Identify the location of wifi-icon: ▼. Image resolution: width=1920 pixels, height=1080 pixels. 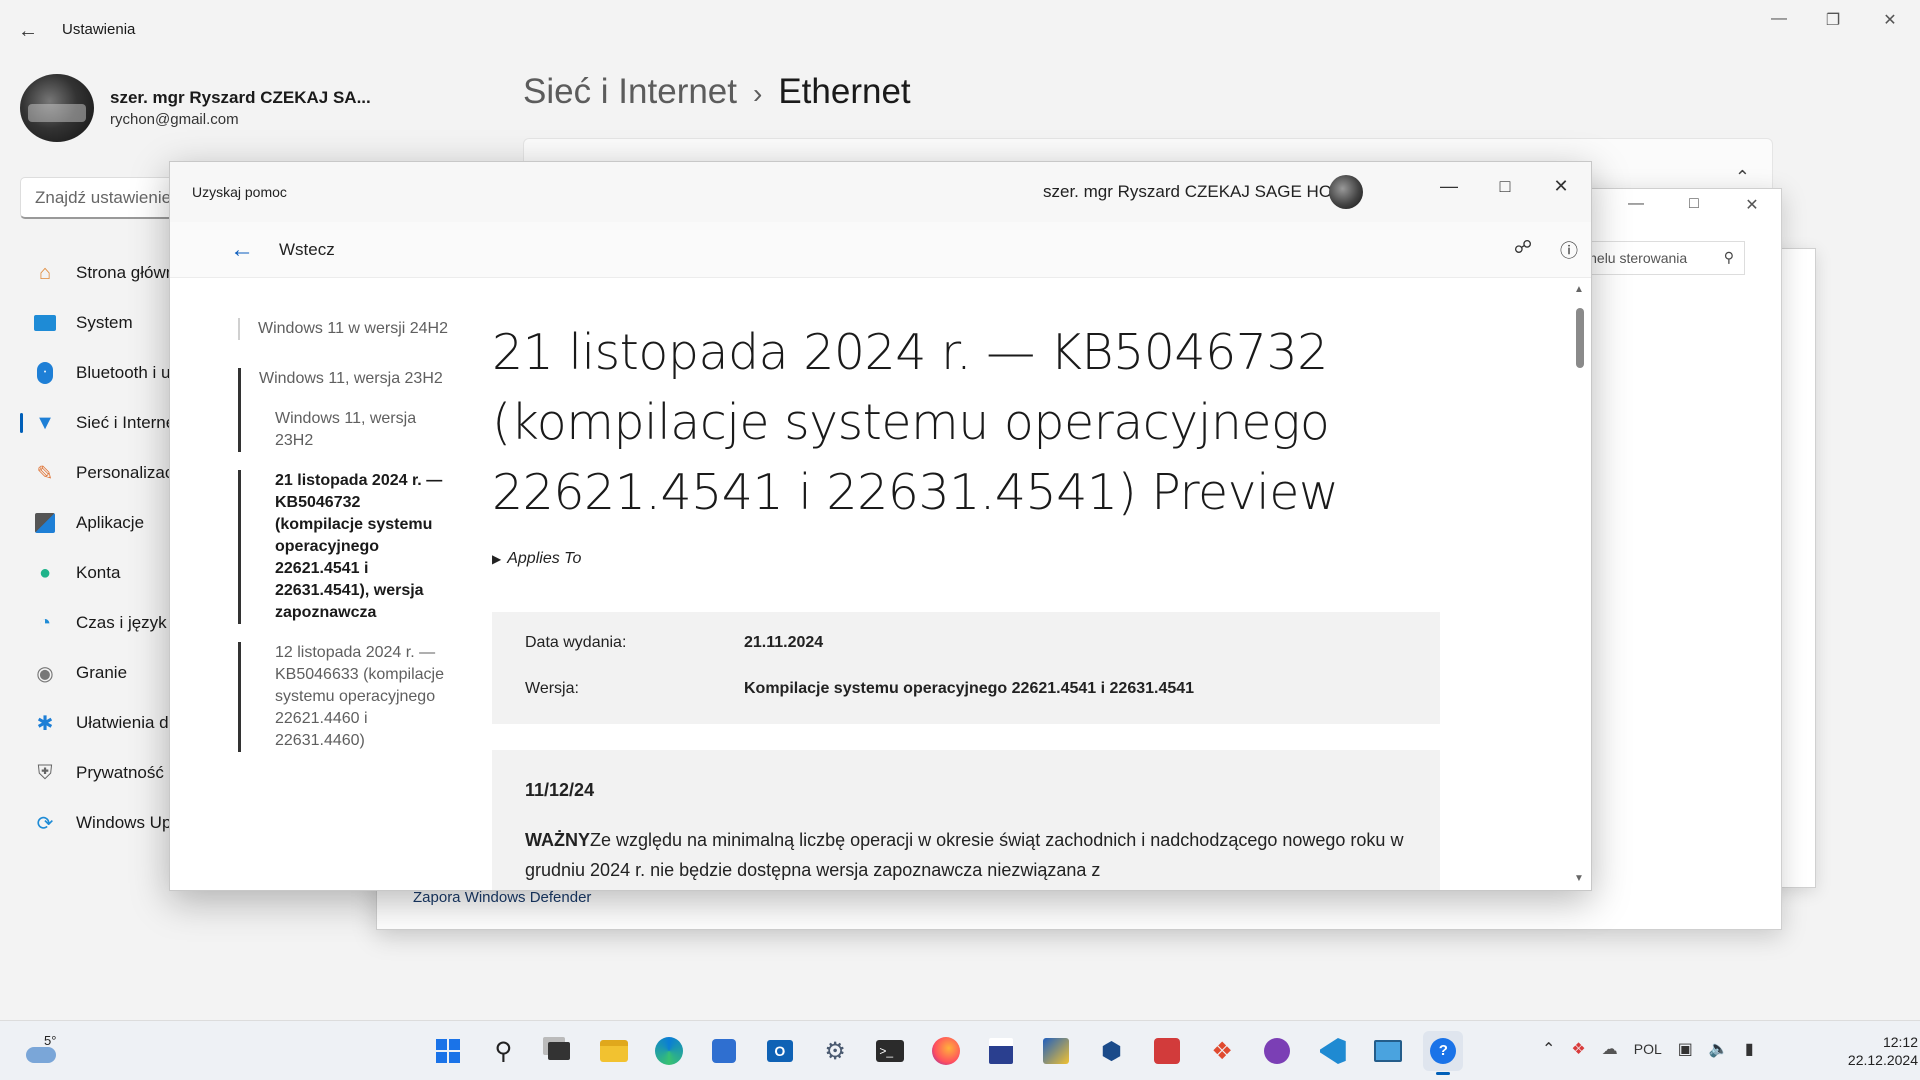
(45, 422).